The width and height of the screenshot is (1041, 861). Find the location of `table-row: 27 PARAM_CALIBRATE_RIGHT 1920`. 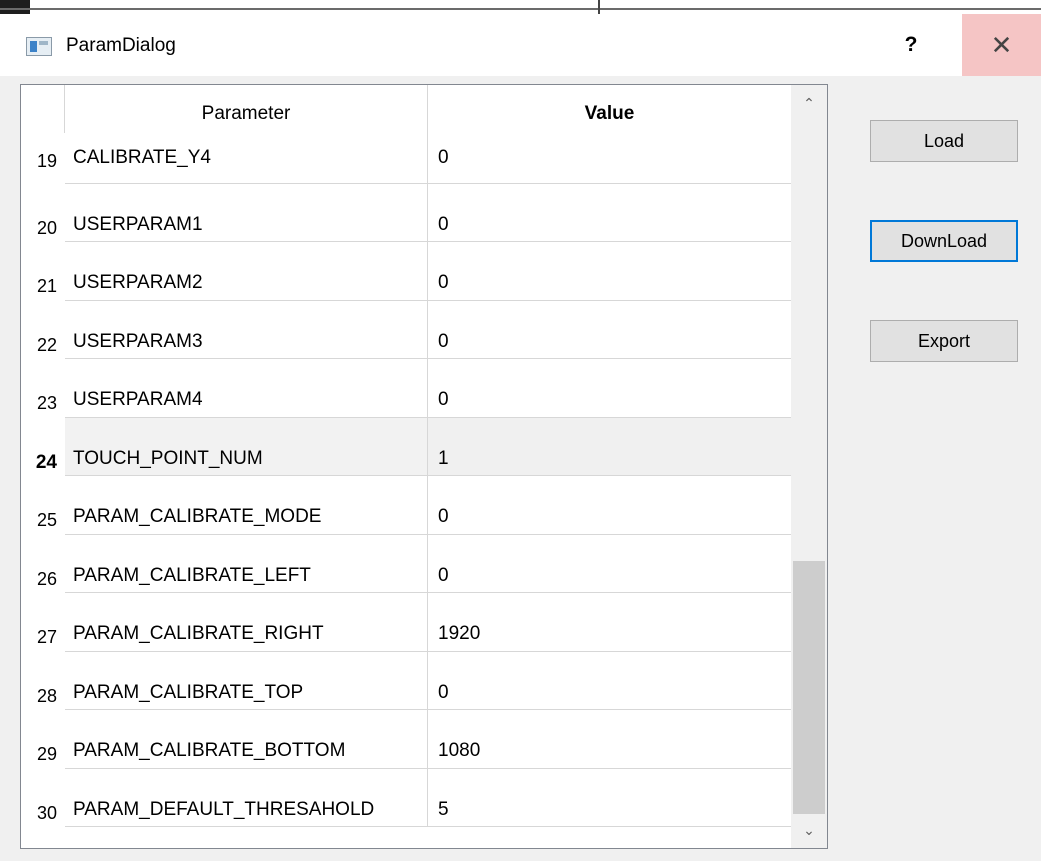

table-row: 27 PARAM_CALIBRATE_RIGHT 1920 is located at coordinates (406, 622).